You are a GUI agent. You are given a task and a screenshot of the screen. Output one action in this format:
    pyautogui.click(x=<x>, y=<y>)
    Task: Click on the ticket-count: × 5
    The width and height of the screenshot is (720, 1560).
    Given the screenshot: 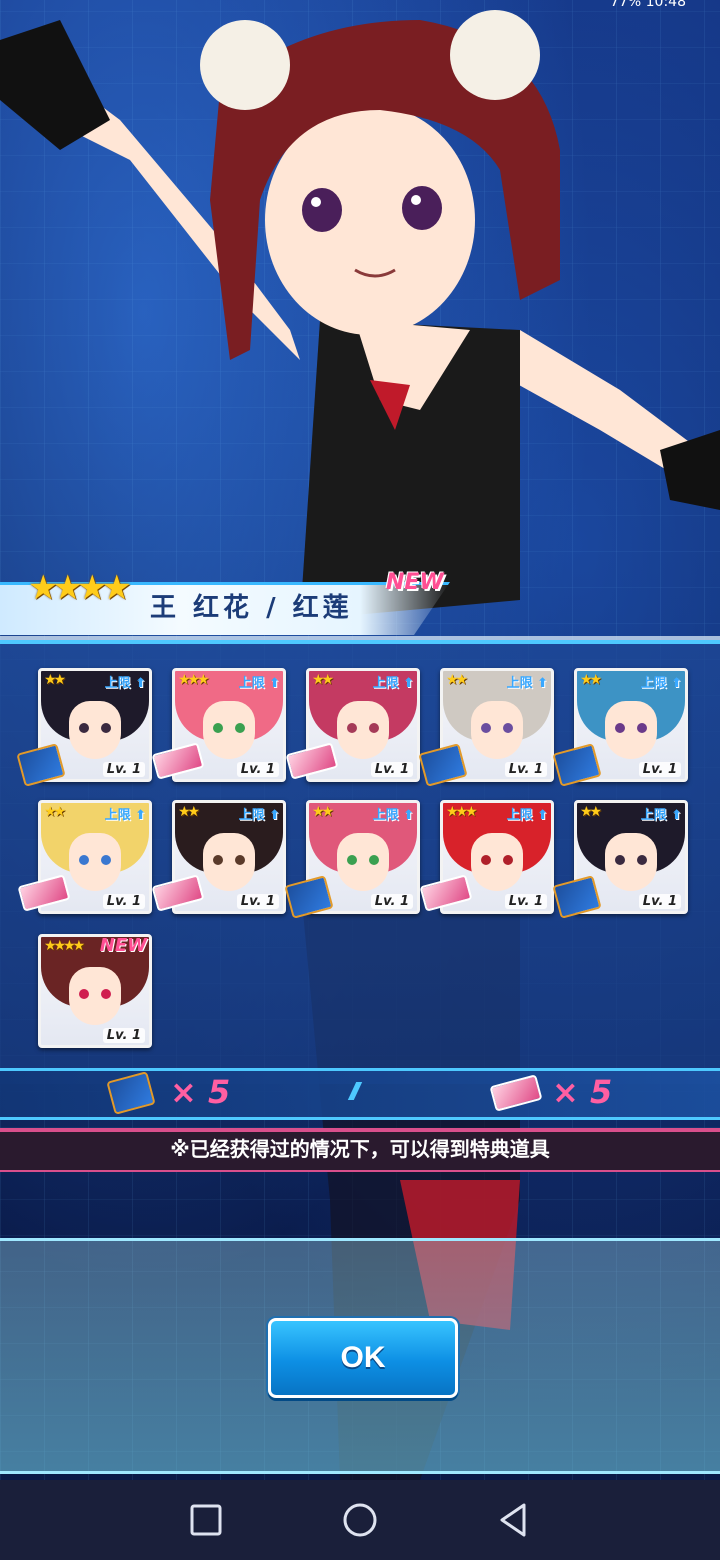 What is the action you would take?
    pyautogui.click(x=582, y=1092)
    